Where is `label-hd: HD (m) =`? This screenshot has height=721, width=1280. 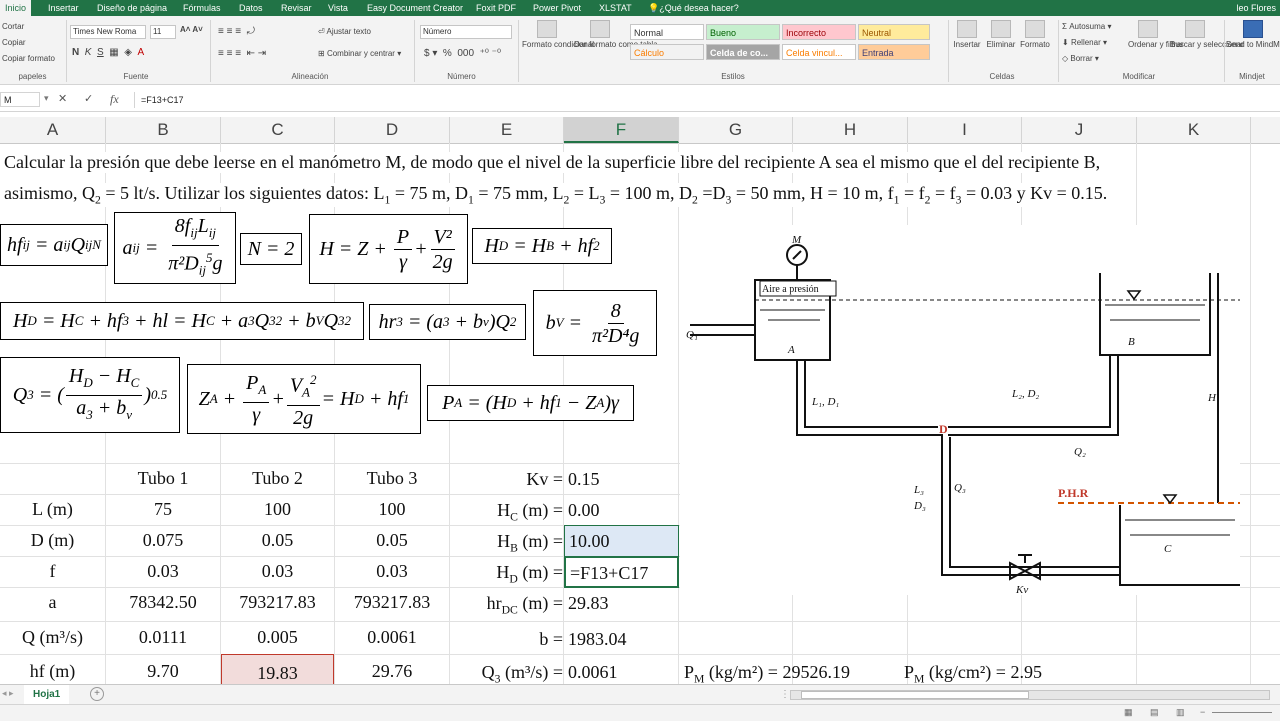
label-hd: HD (m) = is located at coordinates (506, 572).